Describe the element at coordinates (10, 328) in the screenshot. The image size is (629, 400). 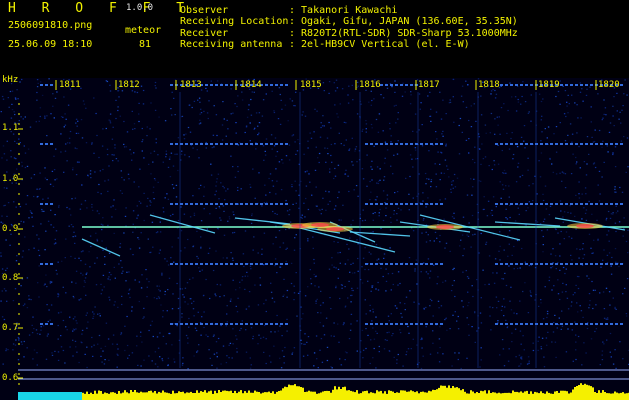
I see `y-tick-label: 0.7` at that location.